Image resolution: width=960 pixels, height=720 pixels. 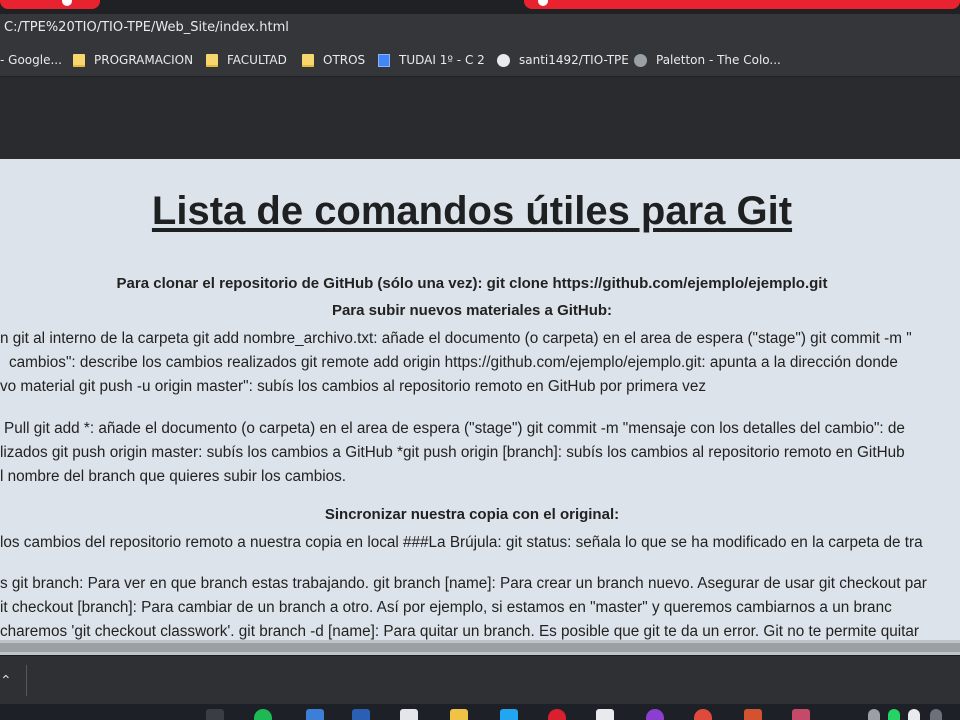 I want to click on url-text: C:/TPE%20TIO/TIO-TPE/Web_Site/index.html, so click(x=146, y=27).